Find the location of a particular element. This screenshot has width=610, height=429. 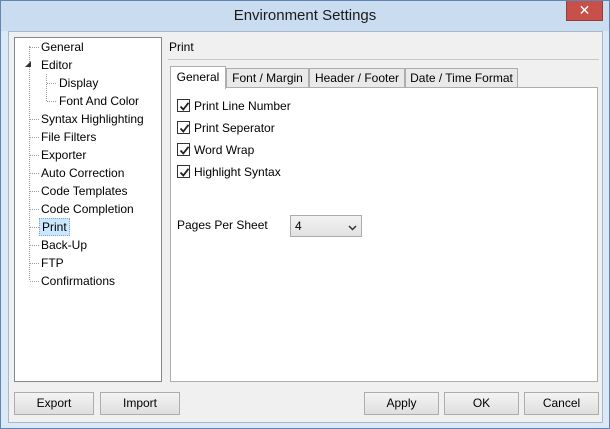

checkbox-label: Highlight Syntax is located at coordinates (237, 172).